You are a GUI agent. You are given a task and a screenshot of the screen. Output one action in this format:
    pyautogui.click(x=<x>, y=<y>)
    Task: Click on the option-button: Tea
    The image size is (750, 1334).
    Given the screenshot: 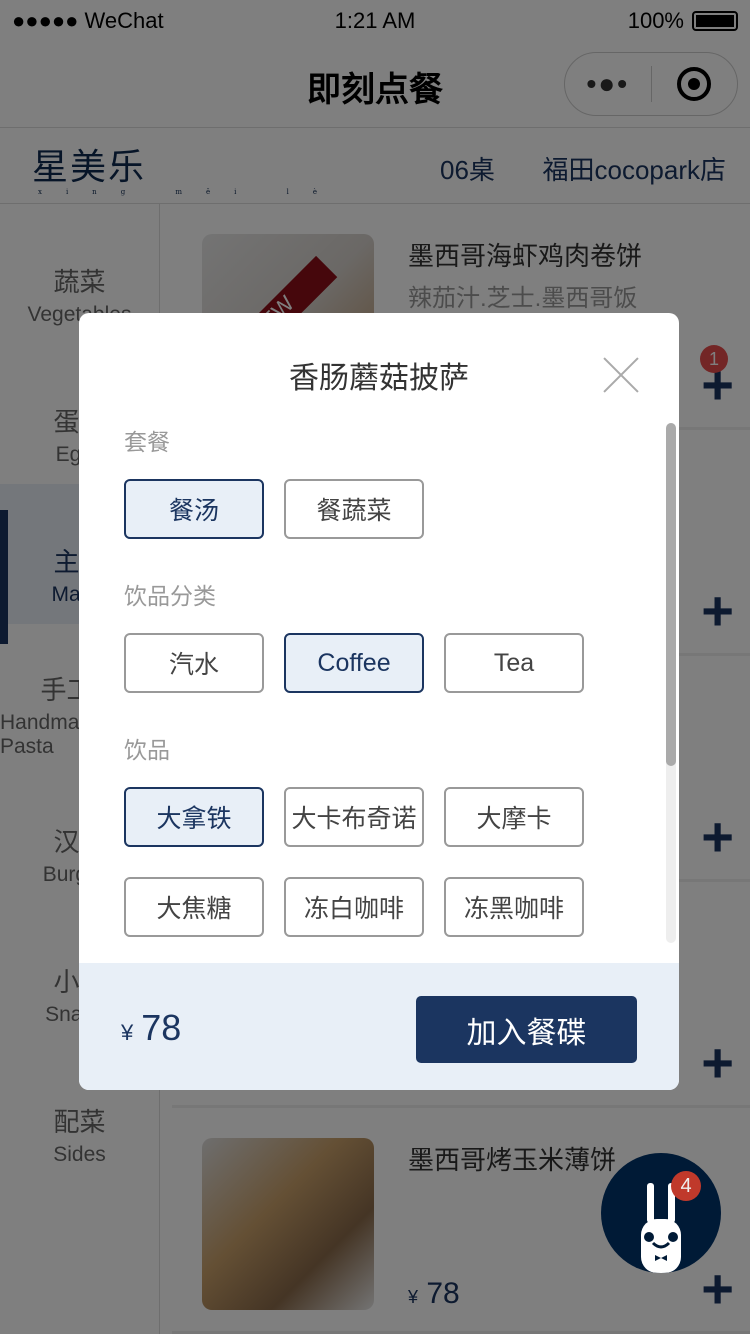 What is the action you would take?
    pyautogui.click(x=514, y=663)
    